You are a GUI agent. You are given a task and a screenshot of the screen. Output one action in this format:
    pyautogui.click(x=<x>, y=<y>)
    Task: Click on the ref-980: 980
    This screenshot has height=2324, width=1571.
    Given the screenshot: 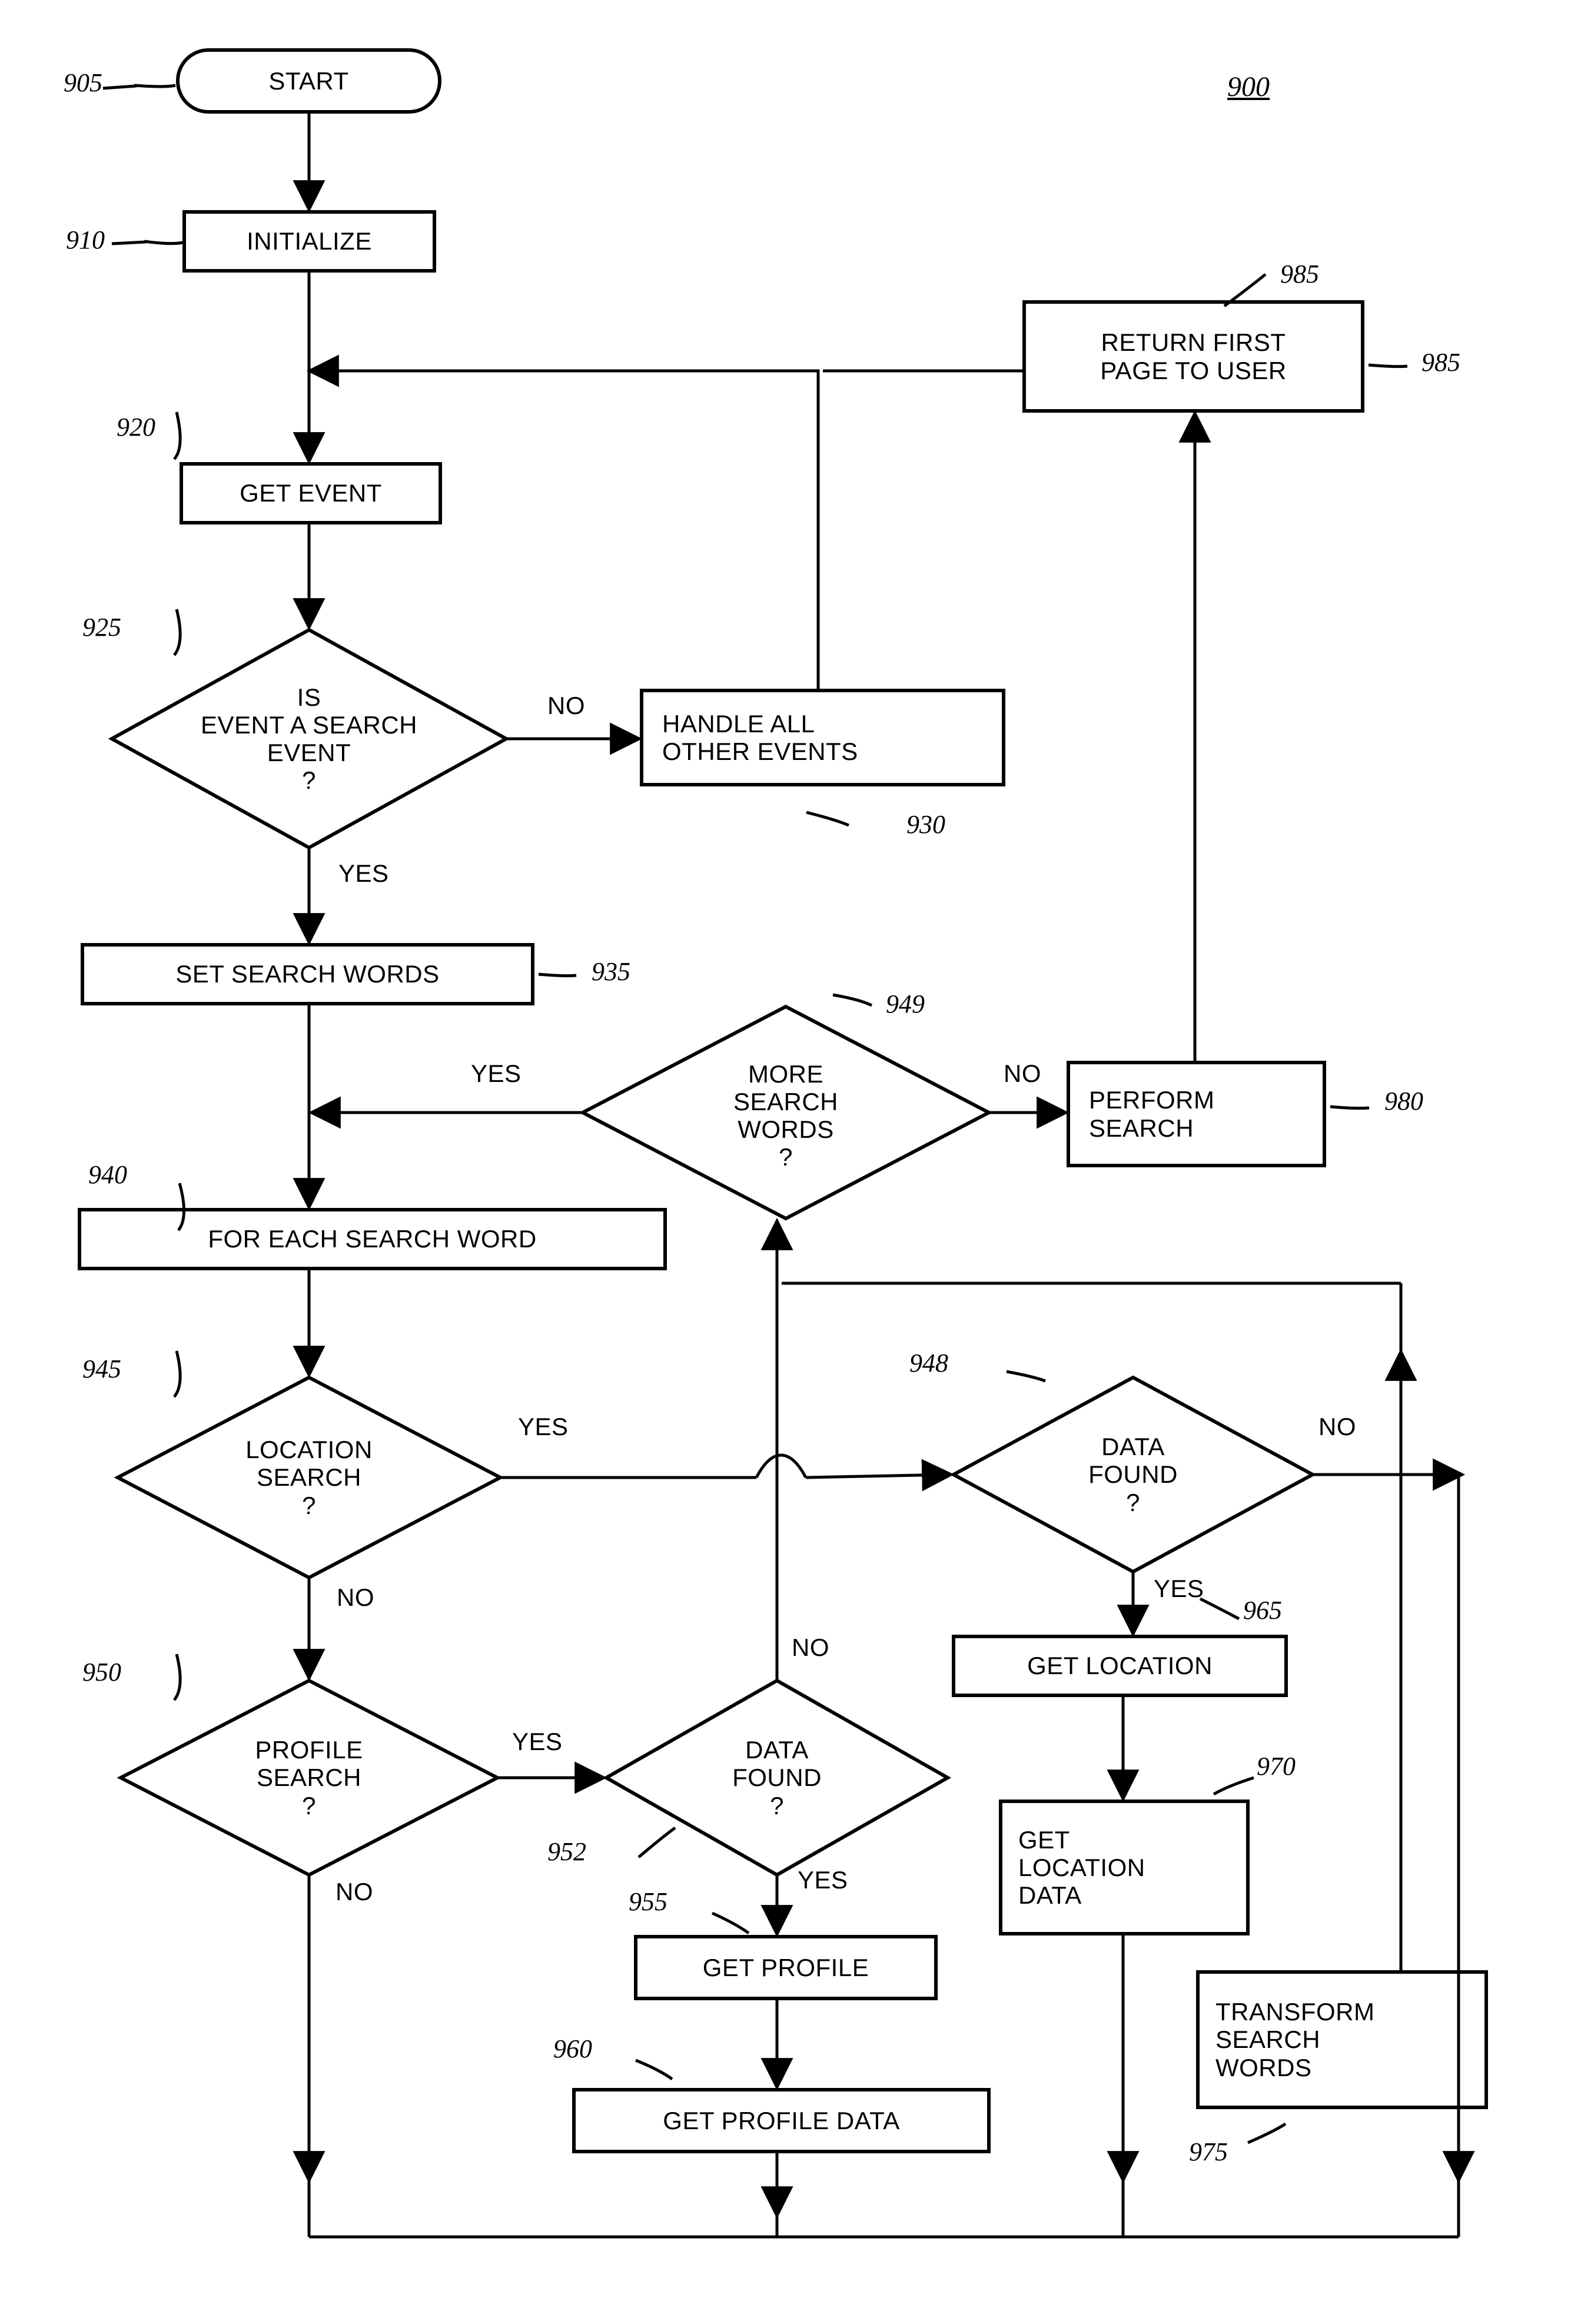 What is the action you would take?
    pyautogui.click(x=1403, y=1101)
    